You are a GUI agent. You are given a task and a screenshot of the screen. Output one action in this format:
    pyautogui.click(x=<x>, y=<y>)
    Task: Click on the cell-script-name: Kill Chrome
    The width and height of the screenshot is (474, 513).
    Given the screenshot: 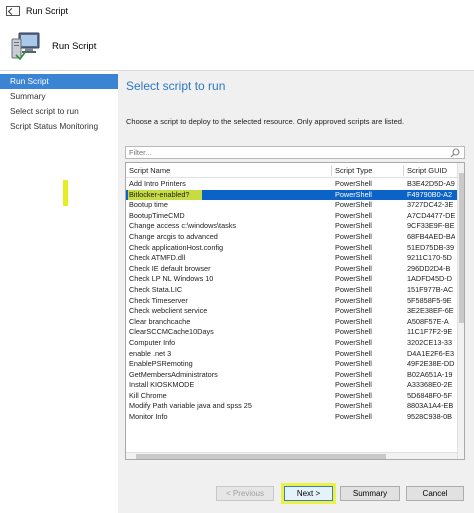 What is the action you would take?
    pyautogui.click(x=148, y=395)
    